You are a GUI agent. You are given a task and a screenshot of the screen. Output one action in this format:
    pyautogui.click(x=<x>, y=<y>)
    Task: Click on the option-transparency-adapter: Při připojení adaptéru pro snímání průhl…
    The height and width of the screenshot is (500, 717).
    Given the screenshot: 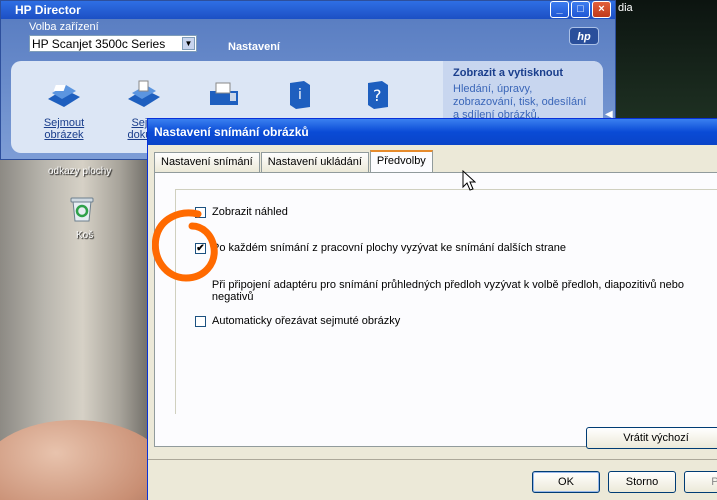 What is the action you would take?
    pyautogui.click(x=456, y=291)
    